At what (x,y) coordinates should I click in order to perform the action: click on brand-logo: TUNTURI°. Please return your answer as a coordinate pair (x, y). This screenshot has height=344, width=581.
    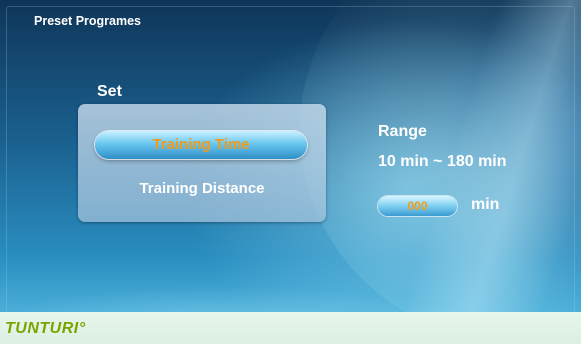
    Looking at the image, I should click on (45, 328).